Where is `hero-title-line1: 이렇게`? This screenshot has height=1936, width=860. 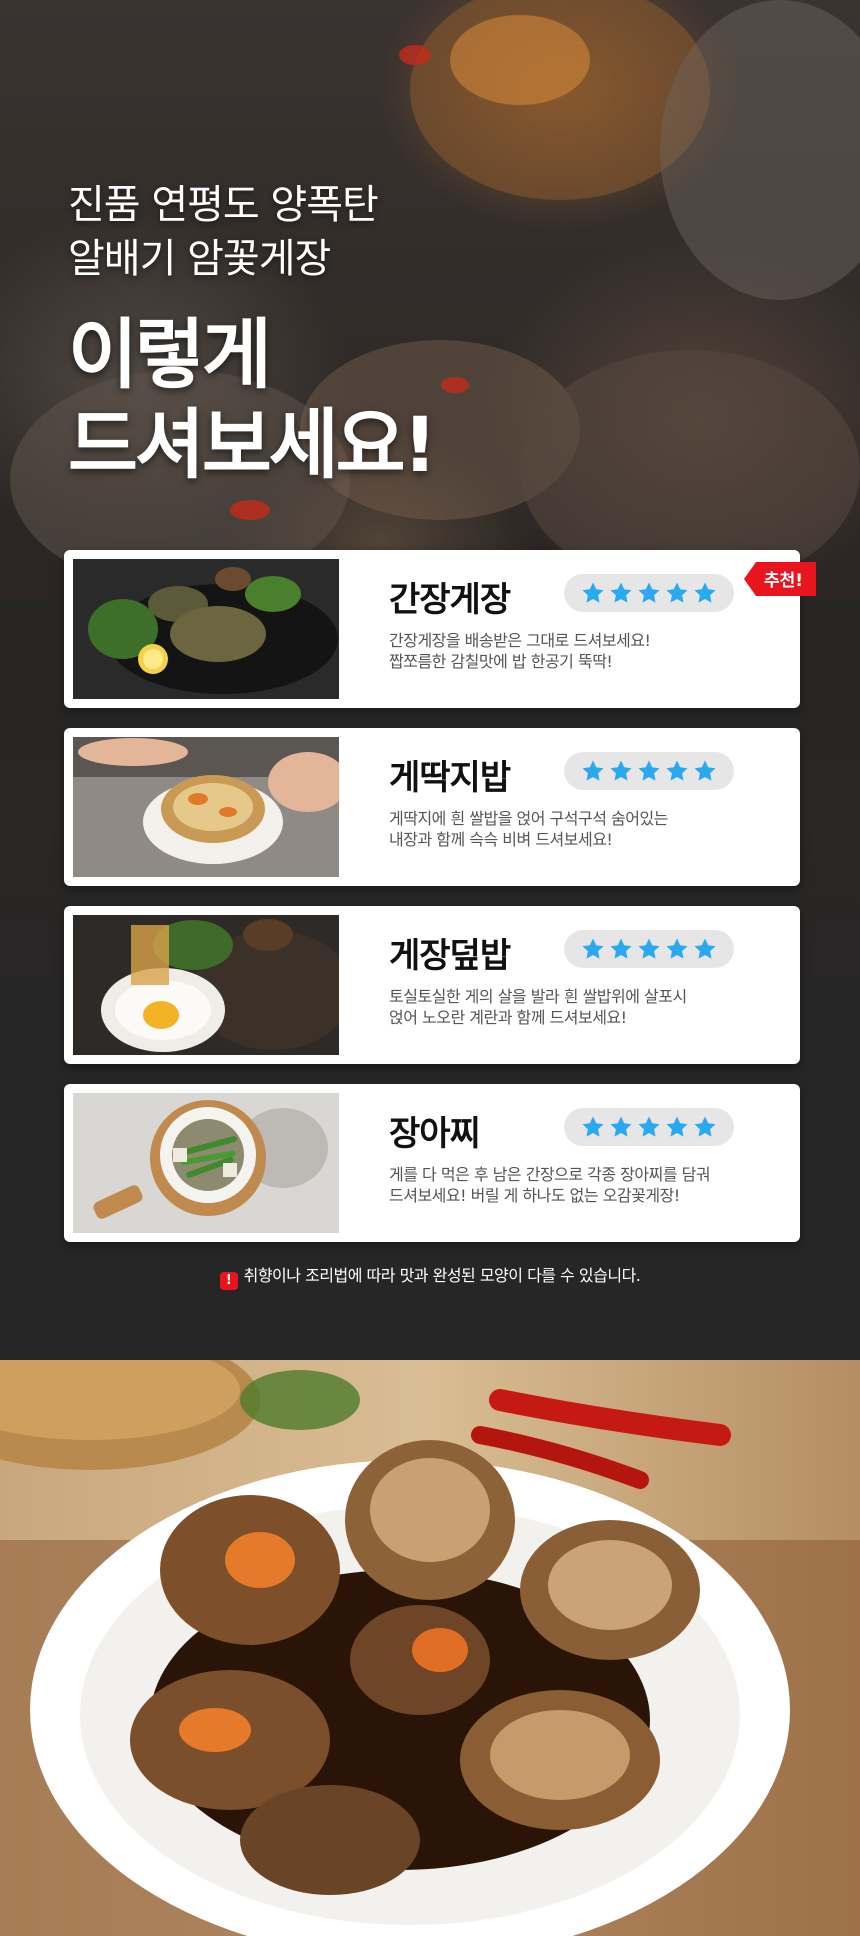
hero-title-line1: 이렇게 is located at coordinates (170, 354).